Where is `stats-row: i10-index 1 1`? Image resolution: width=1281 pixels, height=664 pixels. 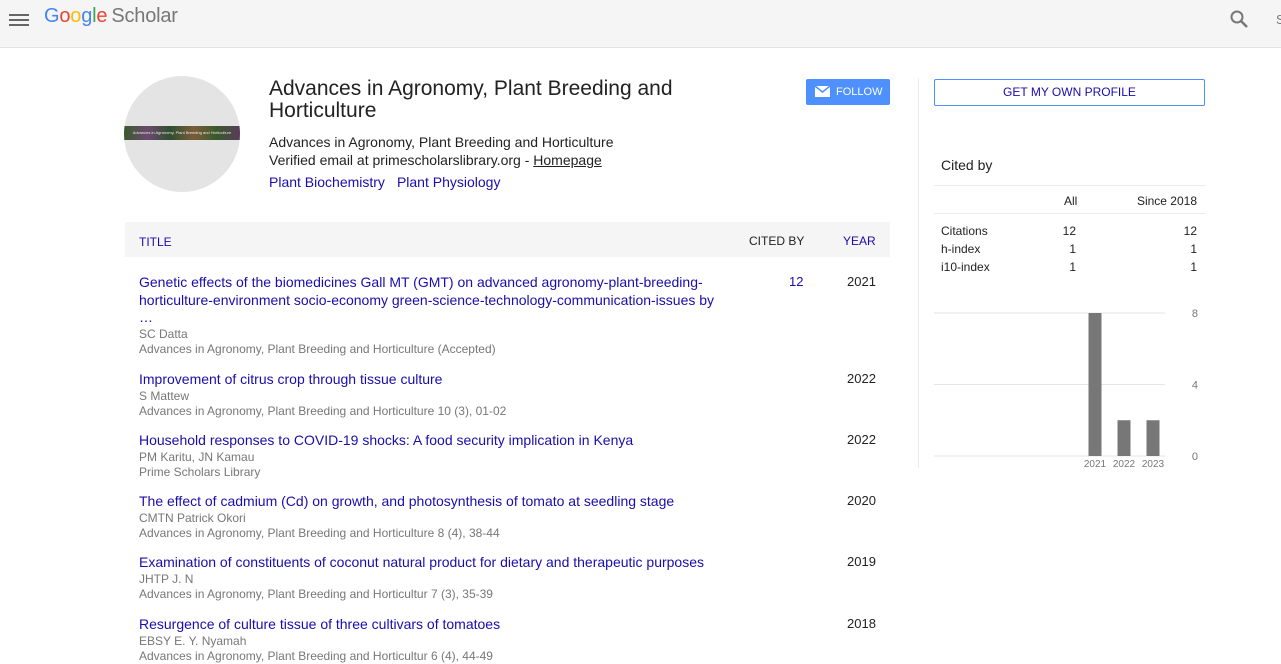 stats-row: i10-index 1 1 is located at coordinates (1069, 269).